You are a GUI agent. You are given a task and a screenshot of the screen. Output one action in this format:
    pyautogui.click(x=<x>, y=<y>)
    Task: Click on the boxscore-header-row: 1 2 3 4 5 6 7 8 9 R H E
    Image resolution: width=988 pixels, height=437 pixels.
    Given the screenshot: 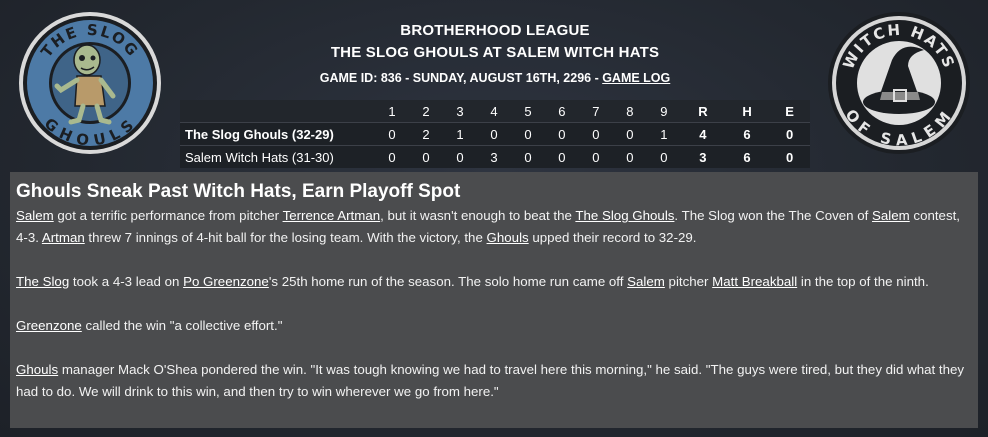 What is the action you would take?
    pyautogui.click(x=495, y=111)
    